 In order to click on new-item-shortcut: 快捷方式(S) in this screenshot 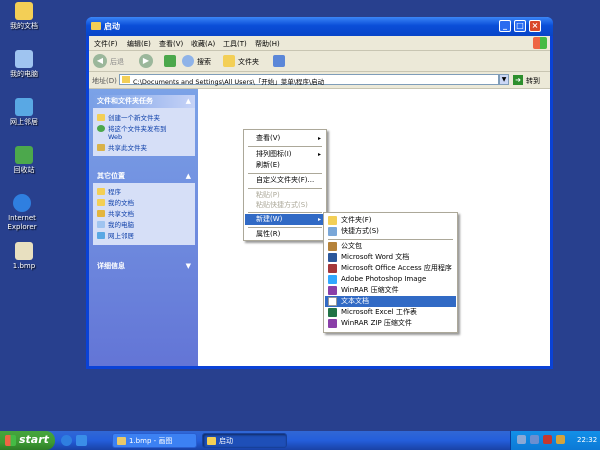, I will do `click(390, 231)`.